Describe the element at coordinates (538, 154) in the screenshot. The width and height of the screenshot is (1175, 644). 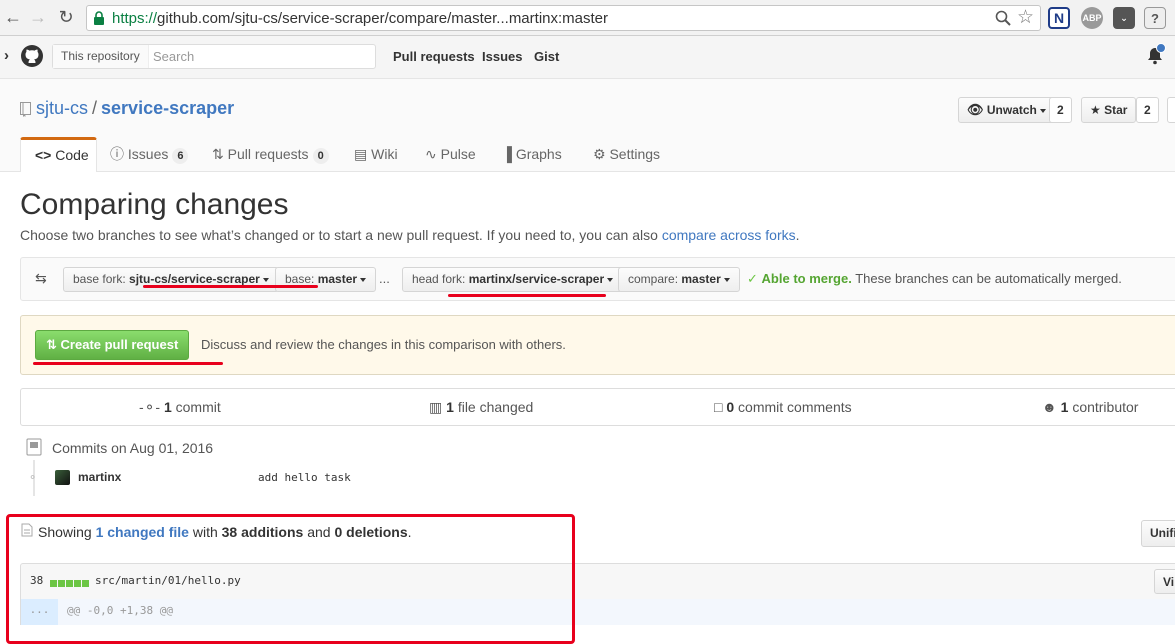
I see `tab-graphs-label: Graphs` at that location.